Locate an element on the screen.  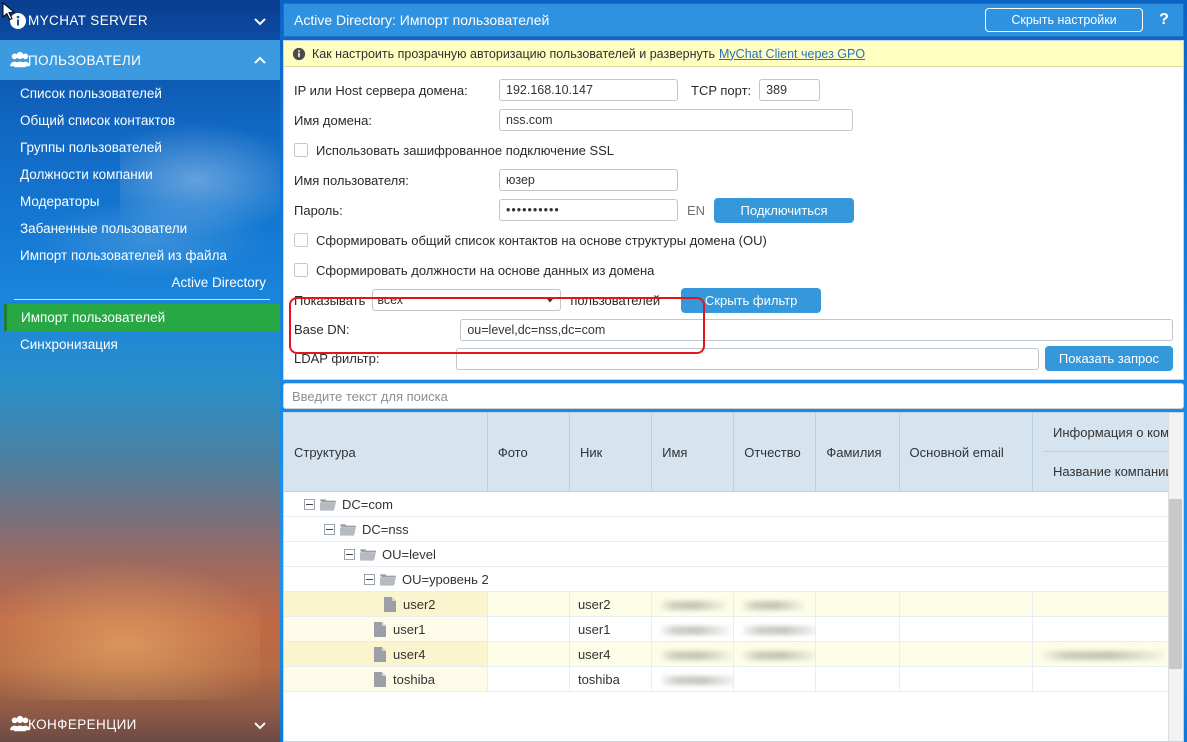
sidebar-item-import-from-file: Импорт пользователей из файла is located at coordinates (140, 255).